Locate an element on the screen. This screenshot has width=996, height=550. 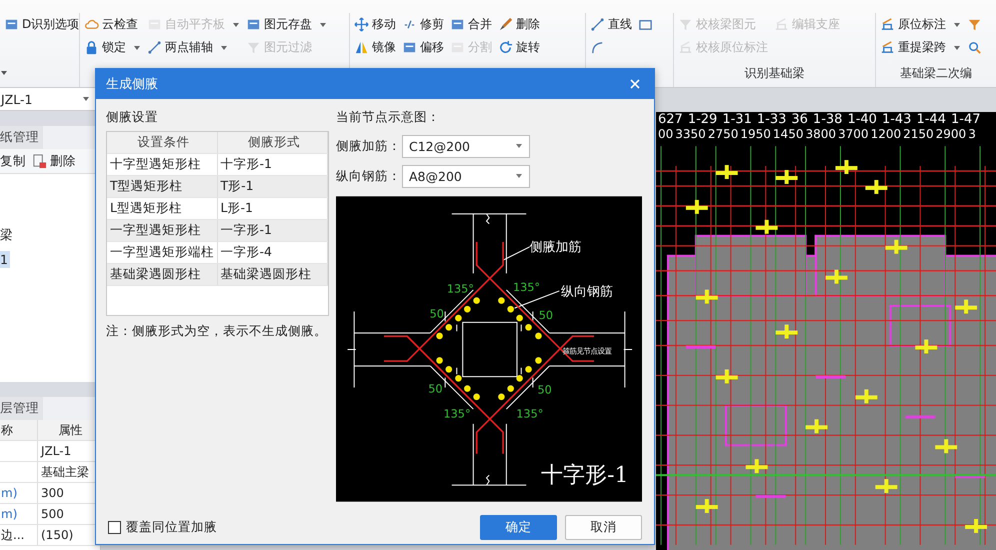
ribbon-button: 移动 is located at coordinates (375, 24).